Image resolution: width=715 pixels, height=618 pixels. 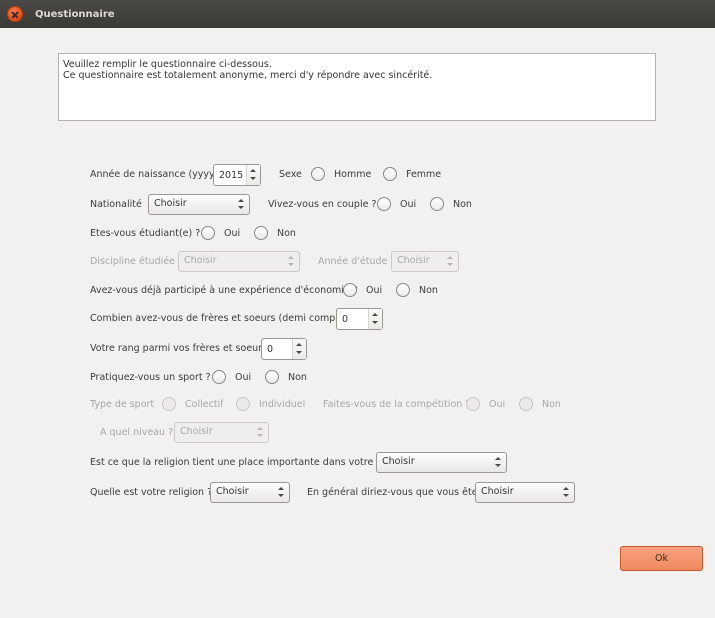 I want to click on religion-value: Choisir, so click(x=232, y=491).